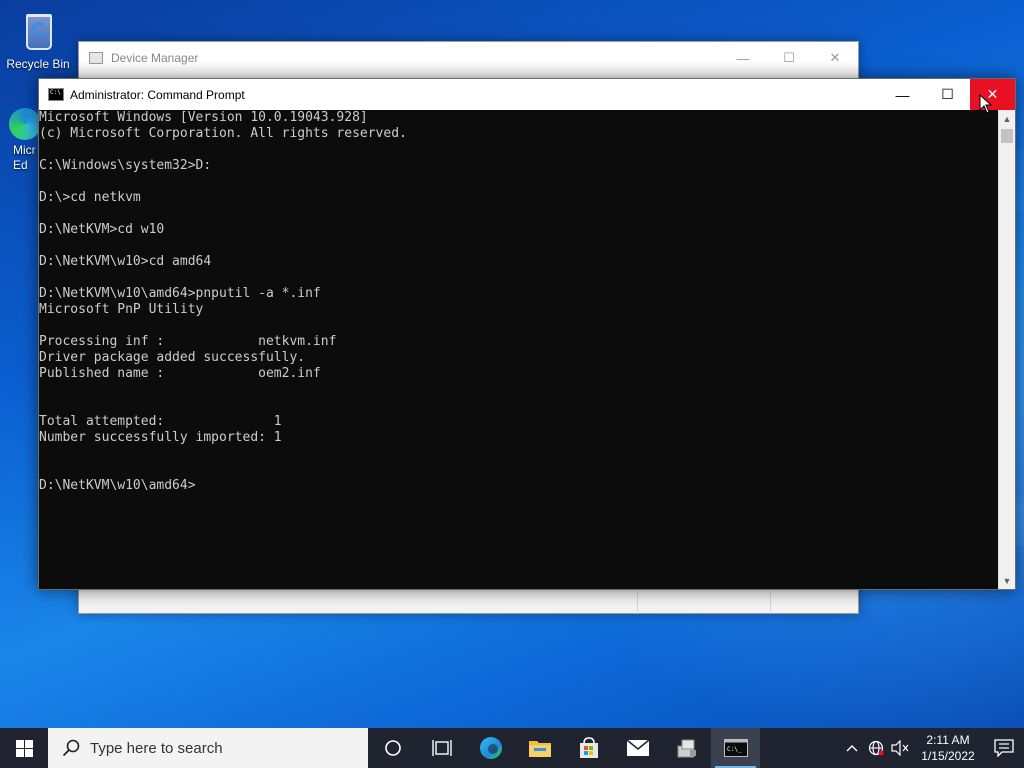  I want to click on taskbar-device-manager, so click(686, 748).